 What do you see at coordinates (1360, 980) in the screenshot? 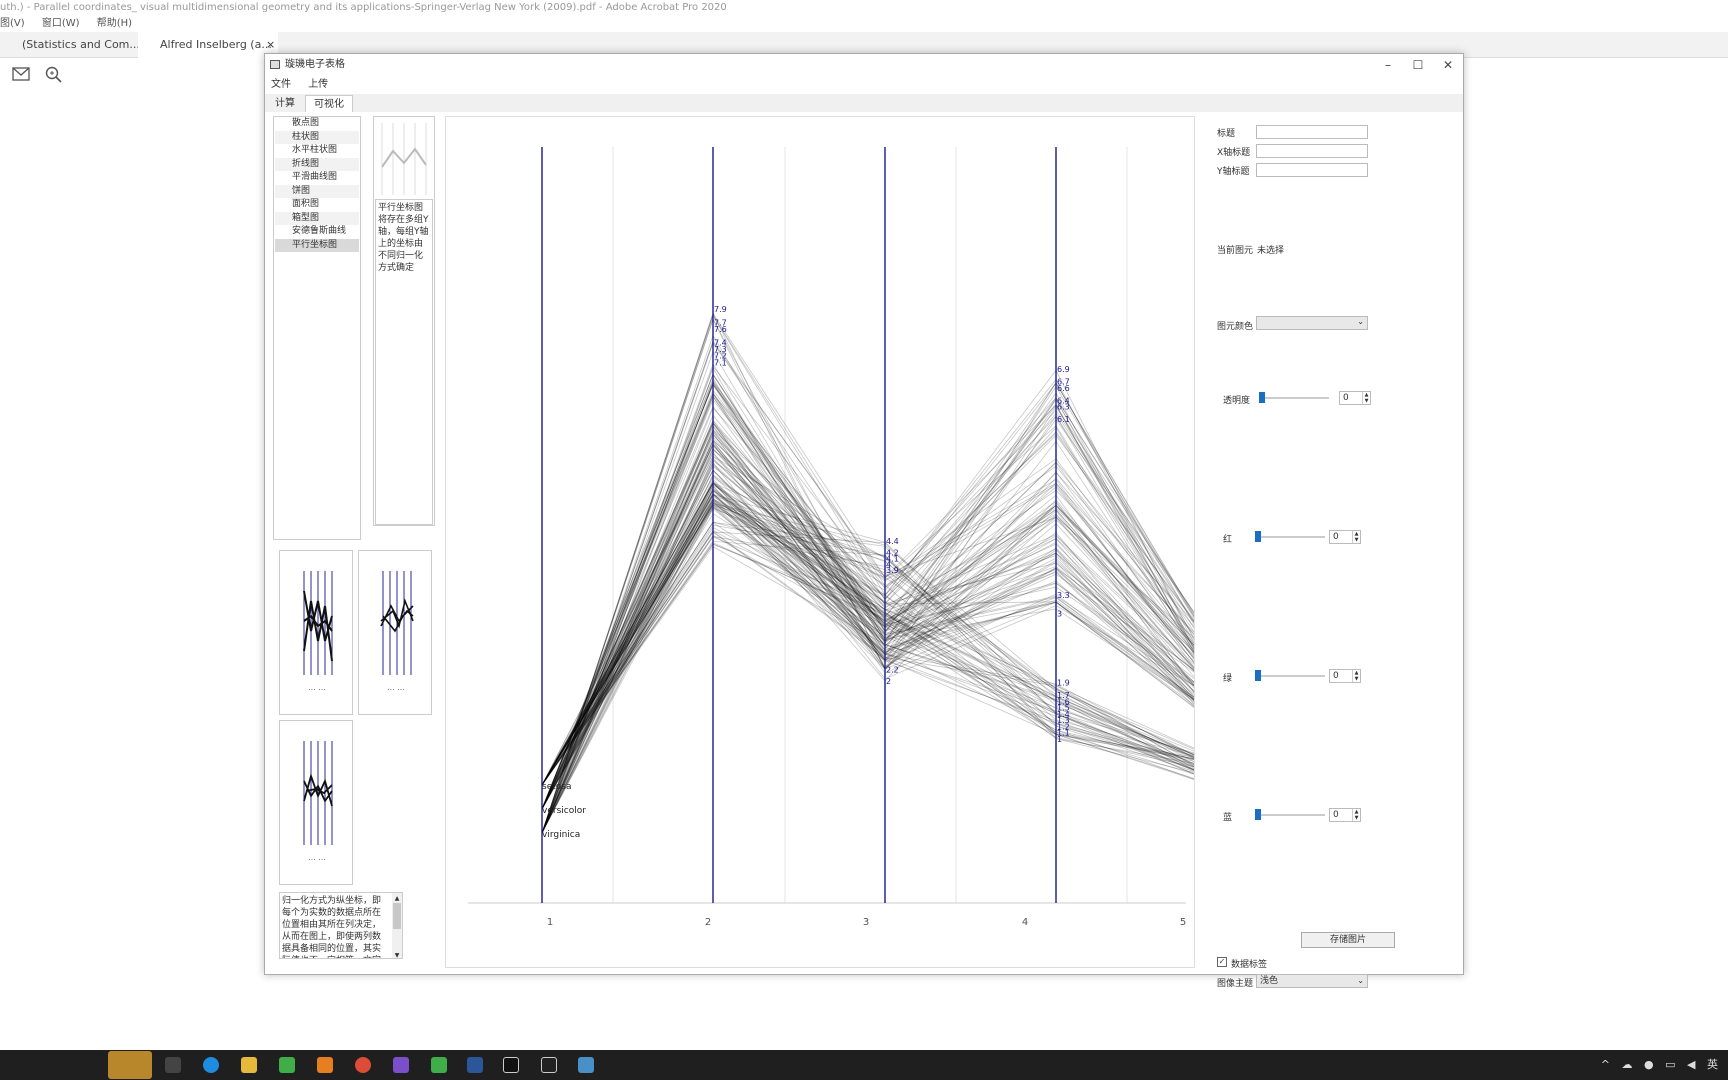
I see `chevron-down-icon: ⌄` at bounding box center [1360, 980].